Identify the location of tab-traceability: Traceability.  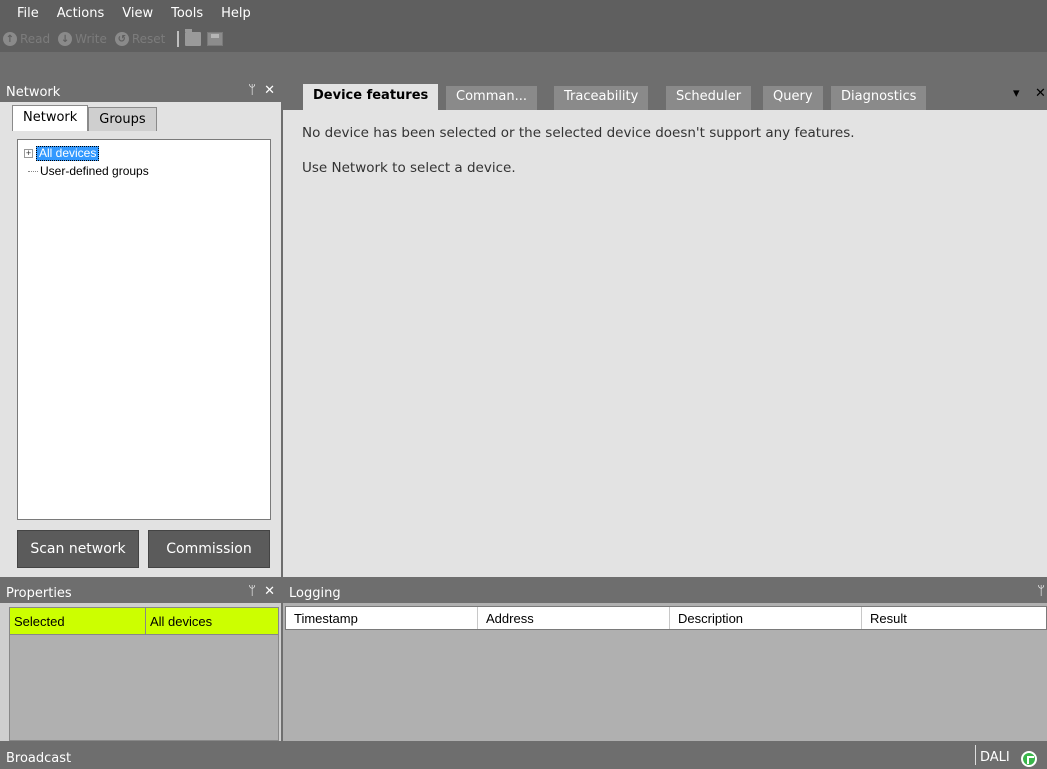
(601, 98).